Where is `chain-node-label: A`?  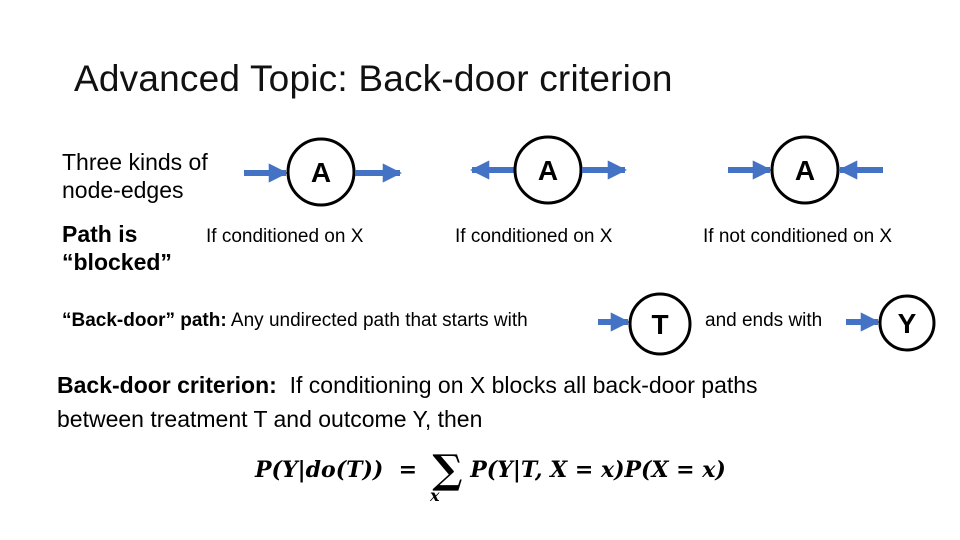
chain-node-label: A is located at coordinates (321, 172).